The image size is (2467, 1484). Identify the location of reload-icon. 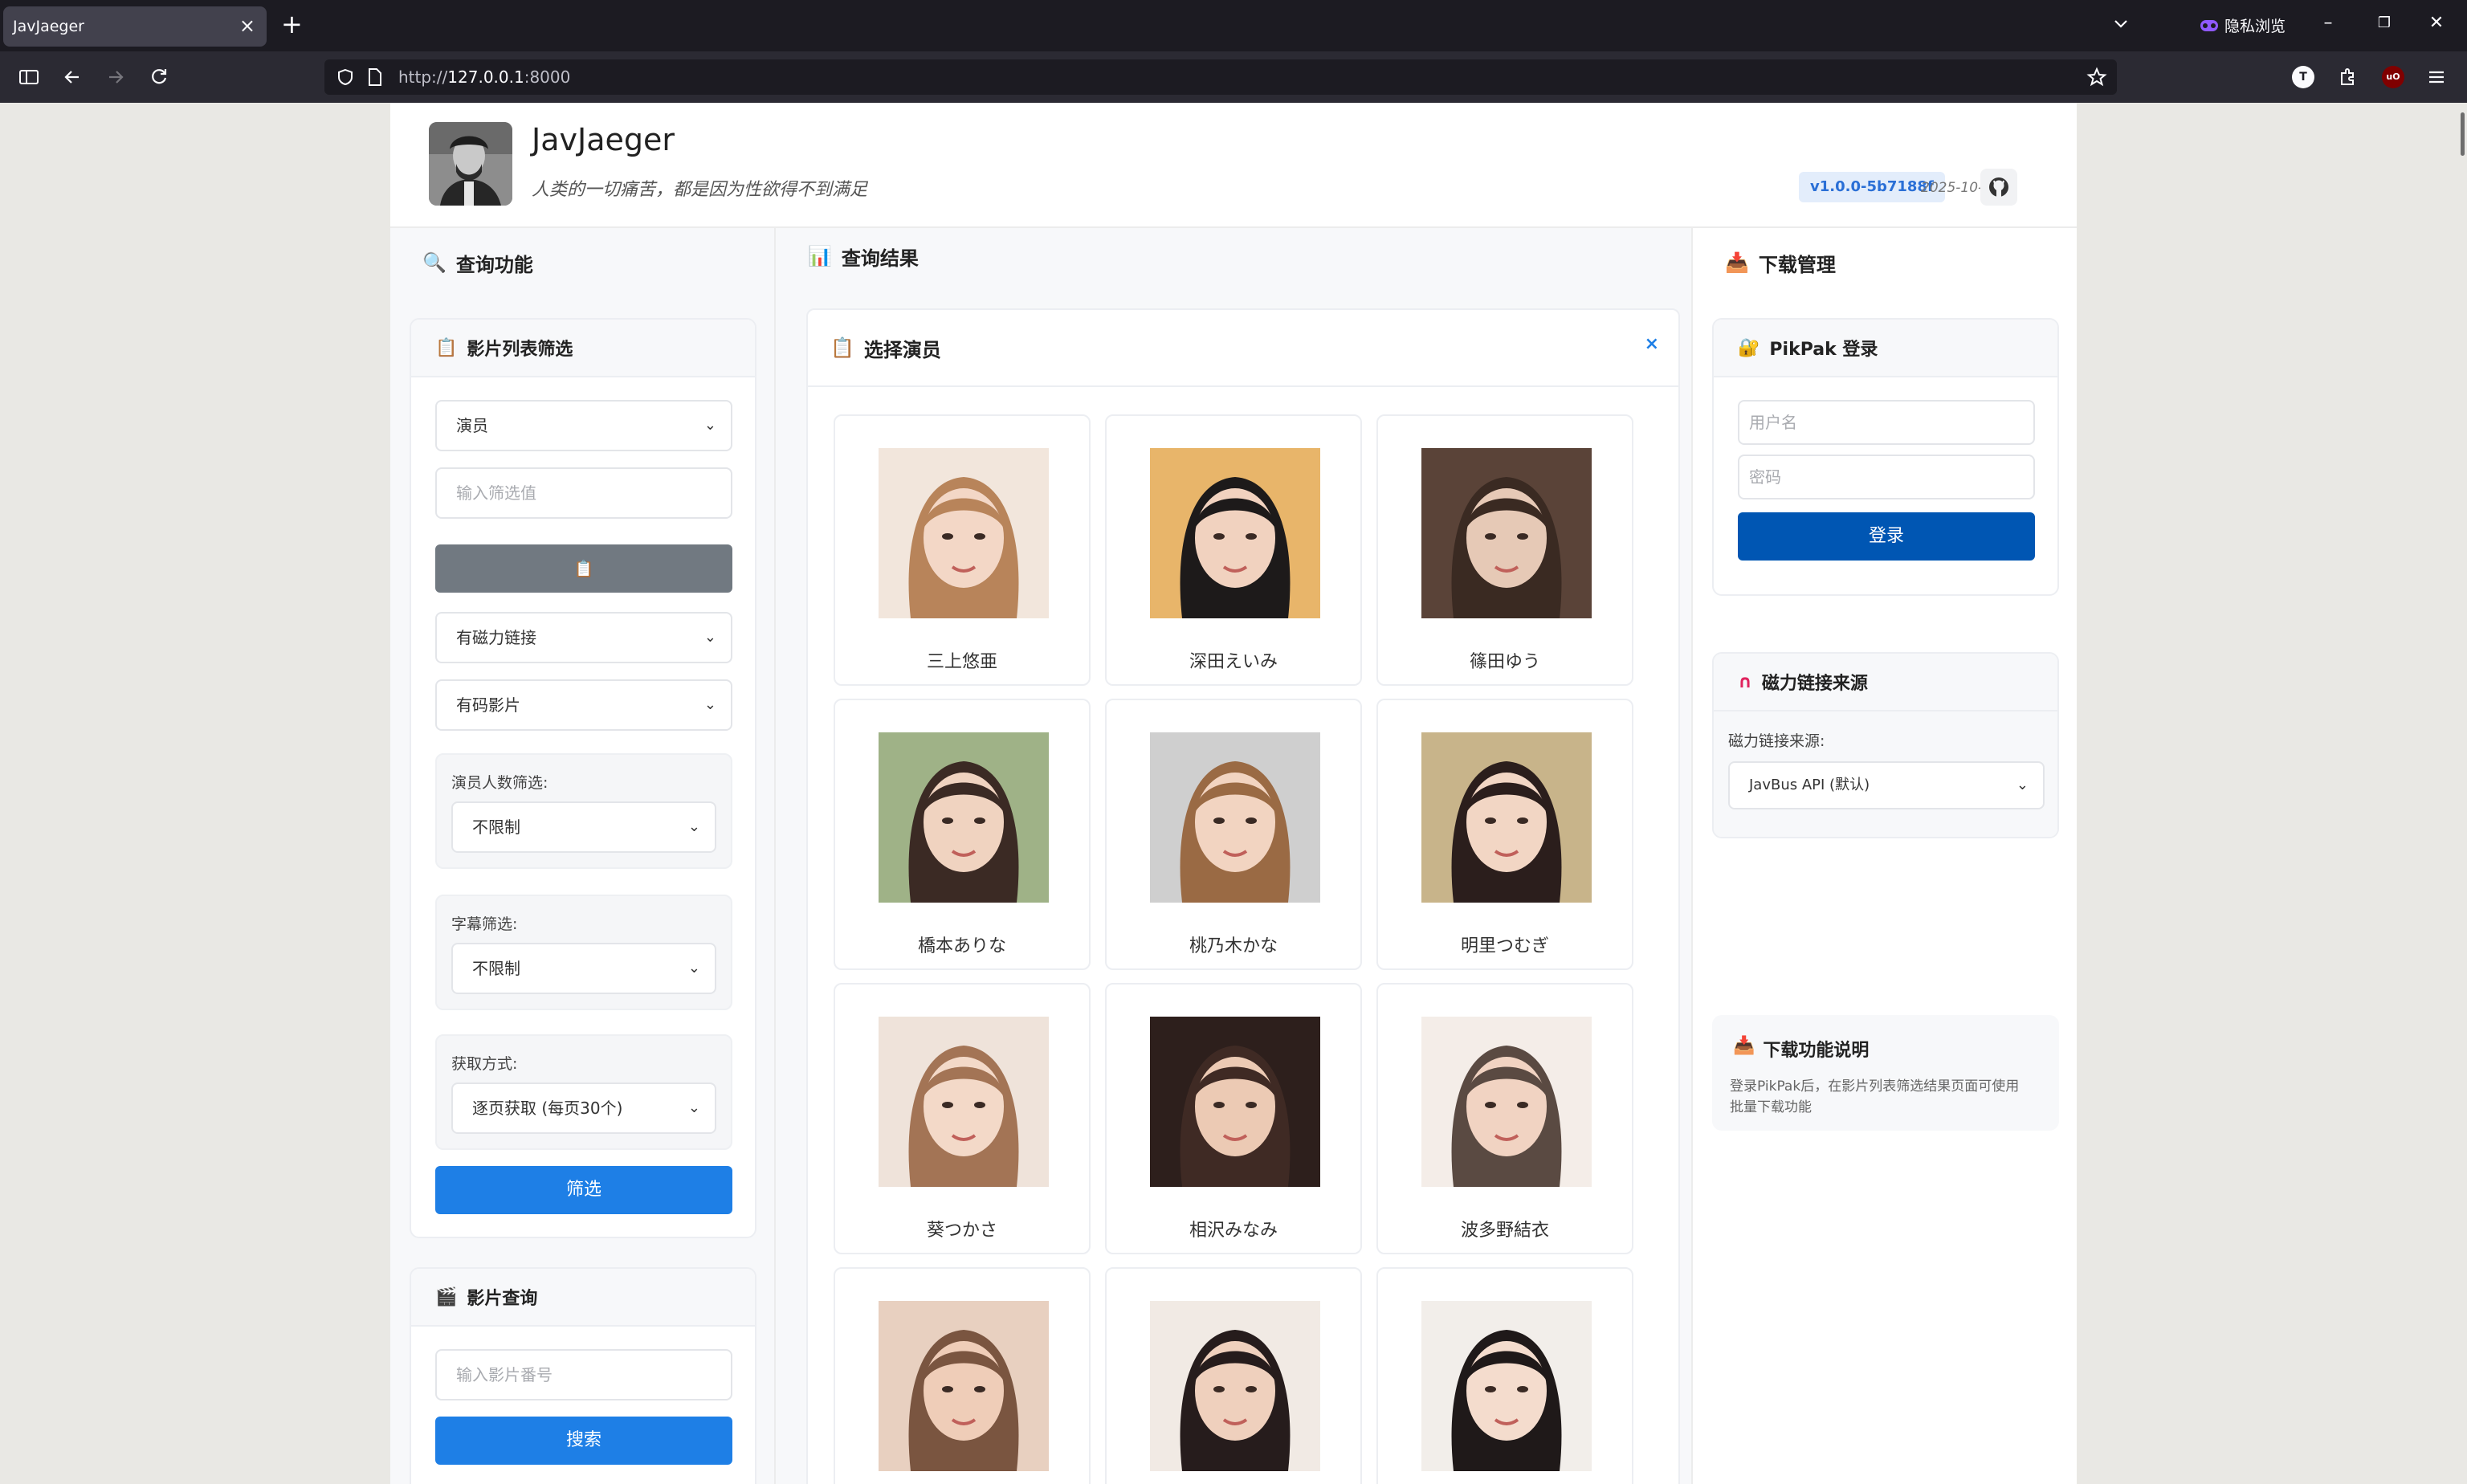
(159, 77).